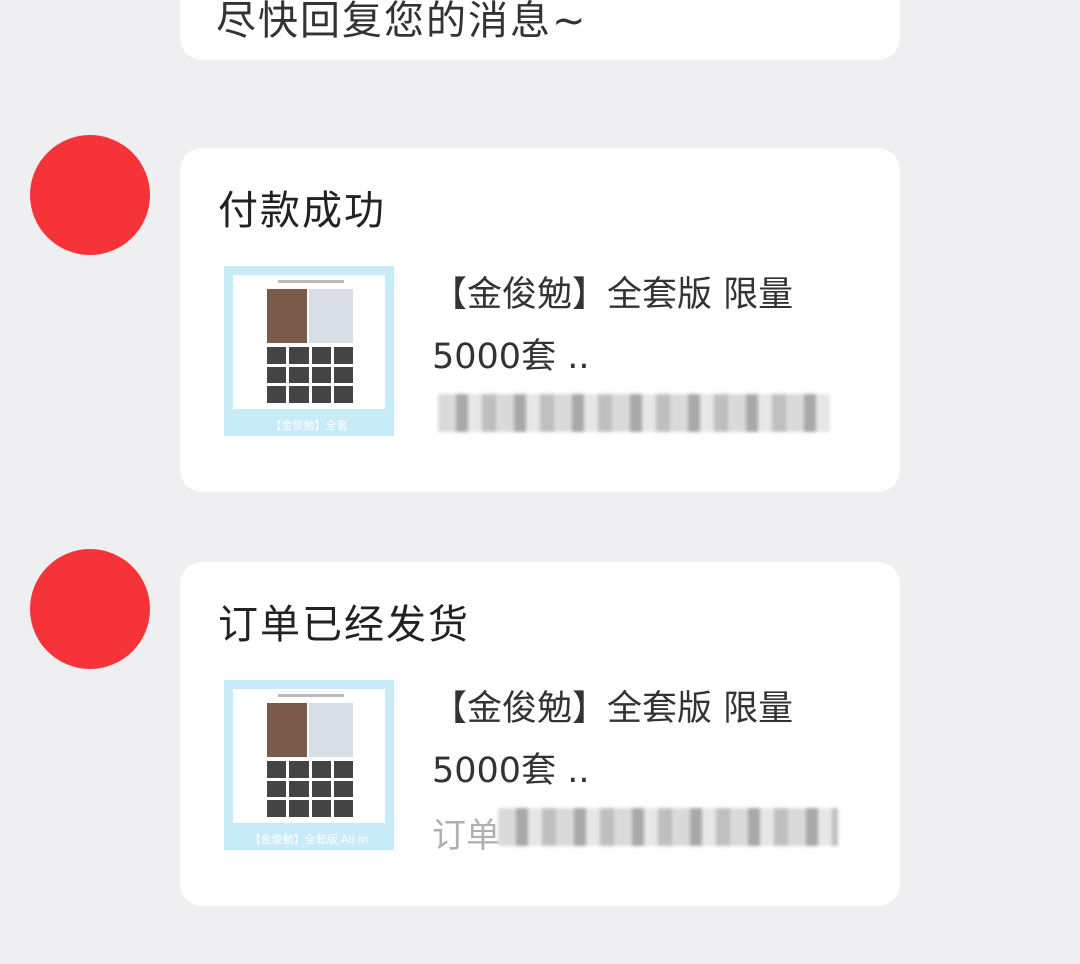 This screenshot has height=964, width=1080. I want to click on message-title: 付款成功, so click(302, 211).